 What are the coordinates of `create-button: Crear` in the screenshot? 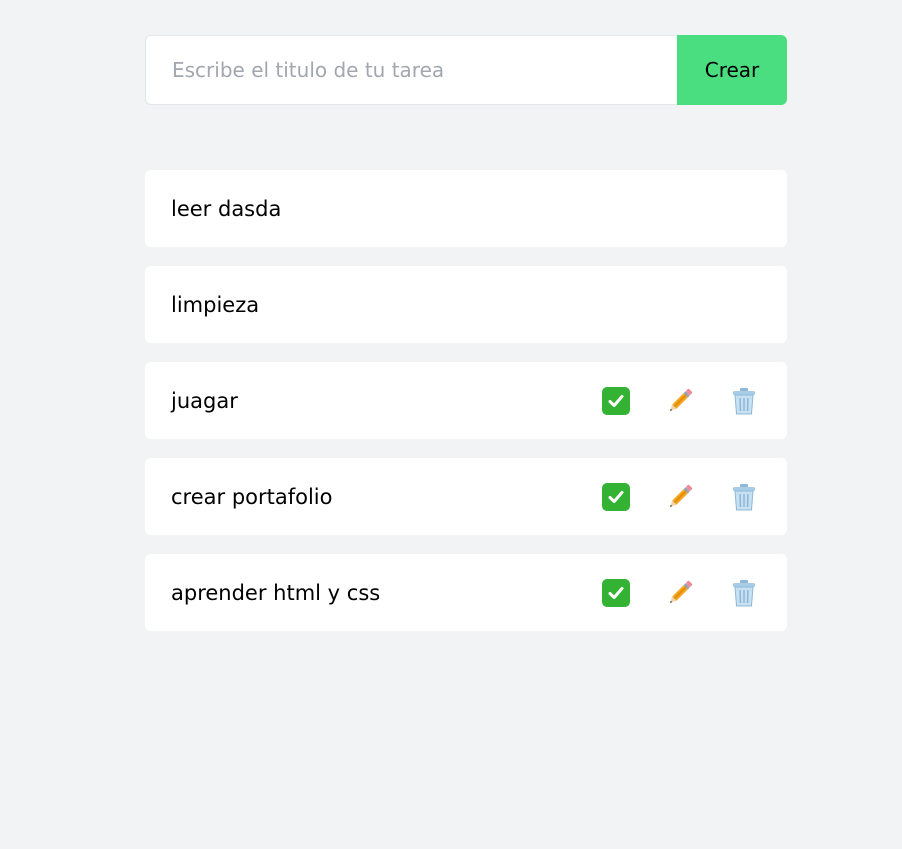 It's located at (732, 70).